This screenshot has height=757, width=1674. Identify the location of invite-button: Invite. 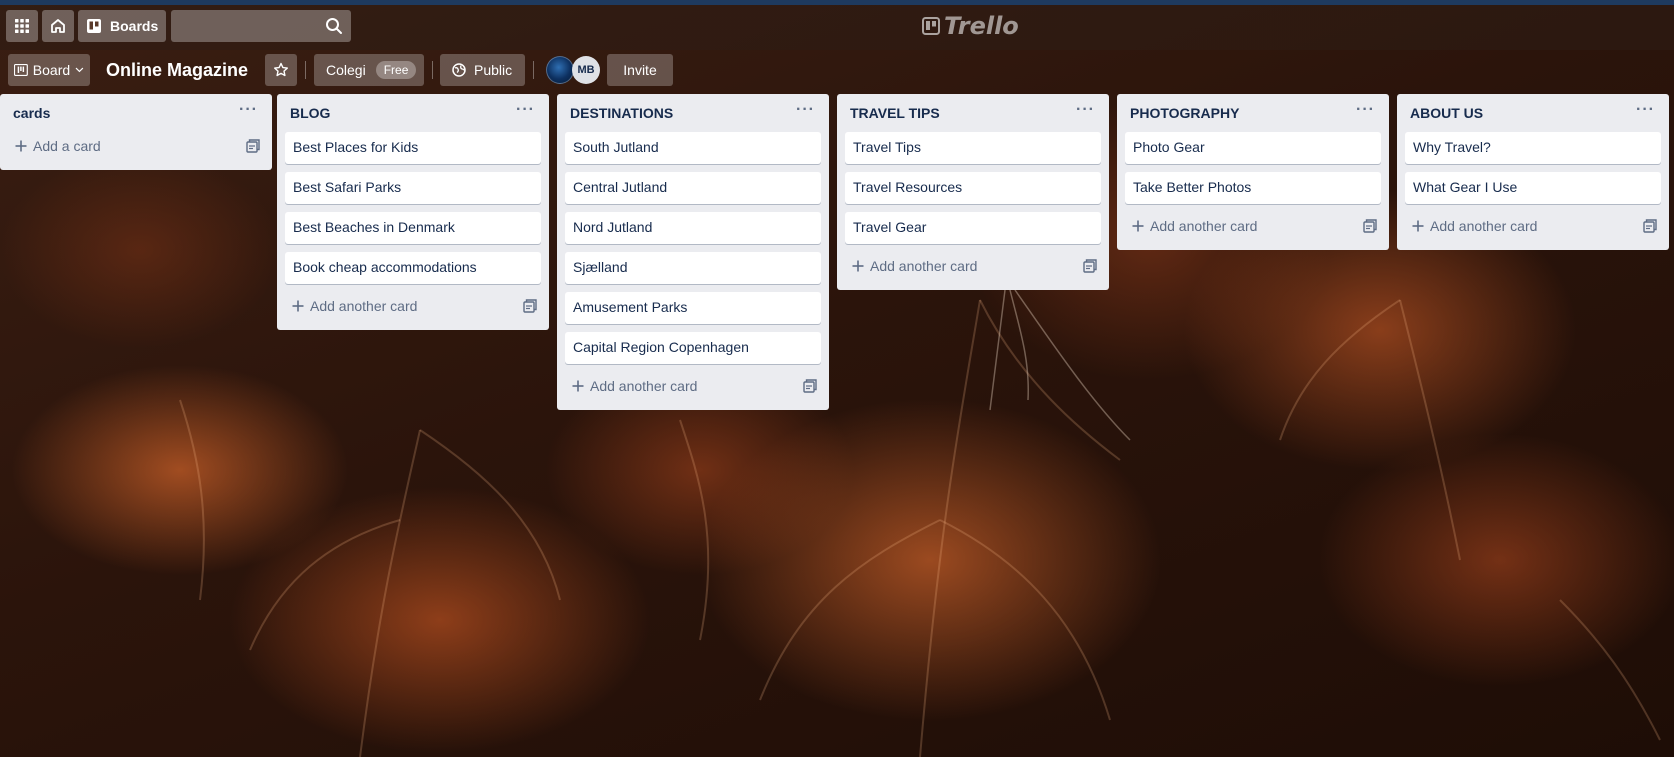
(640, 70).